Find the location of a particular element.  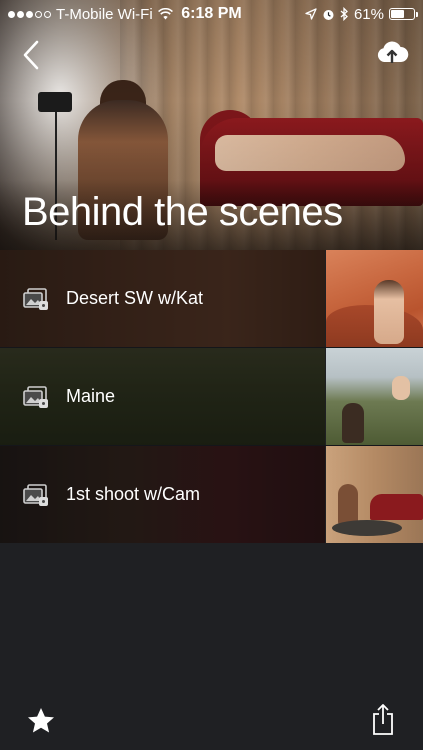

share-icon is located at coordinates (383, 719).